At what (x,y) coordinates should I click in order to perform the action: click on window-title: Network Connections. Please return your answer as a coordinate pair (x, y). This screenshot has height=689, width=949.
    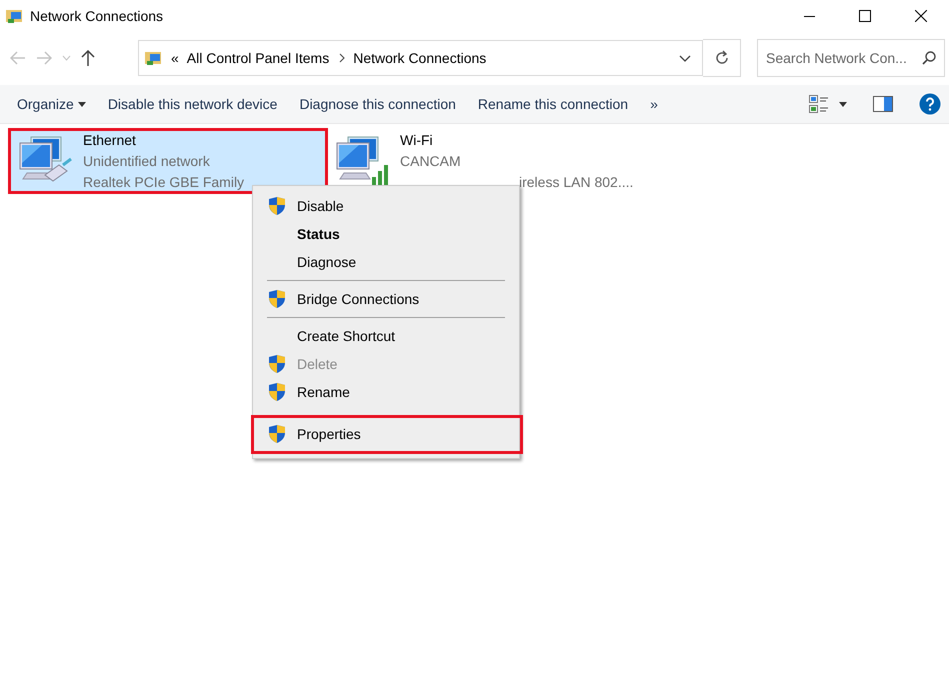
    Looking at the image, I should click on (97, 16).